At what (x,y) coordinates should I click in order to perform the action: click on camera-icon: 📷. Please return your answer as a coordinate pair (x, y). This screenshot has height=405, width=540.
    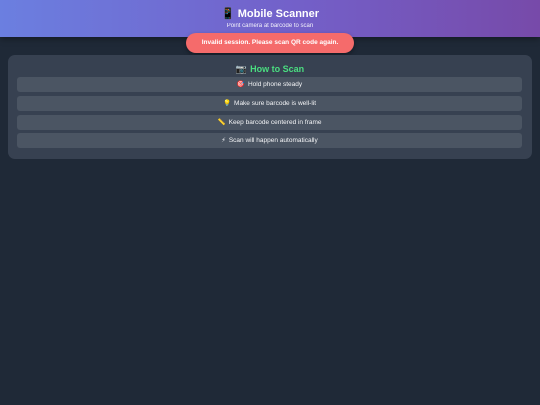
    Looking at the image, I should click on (241, 69).